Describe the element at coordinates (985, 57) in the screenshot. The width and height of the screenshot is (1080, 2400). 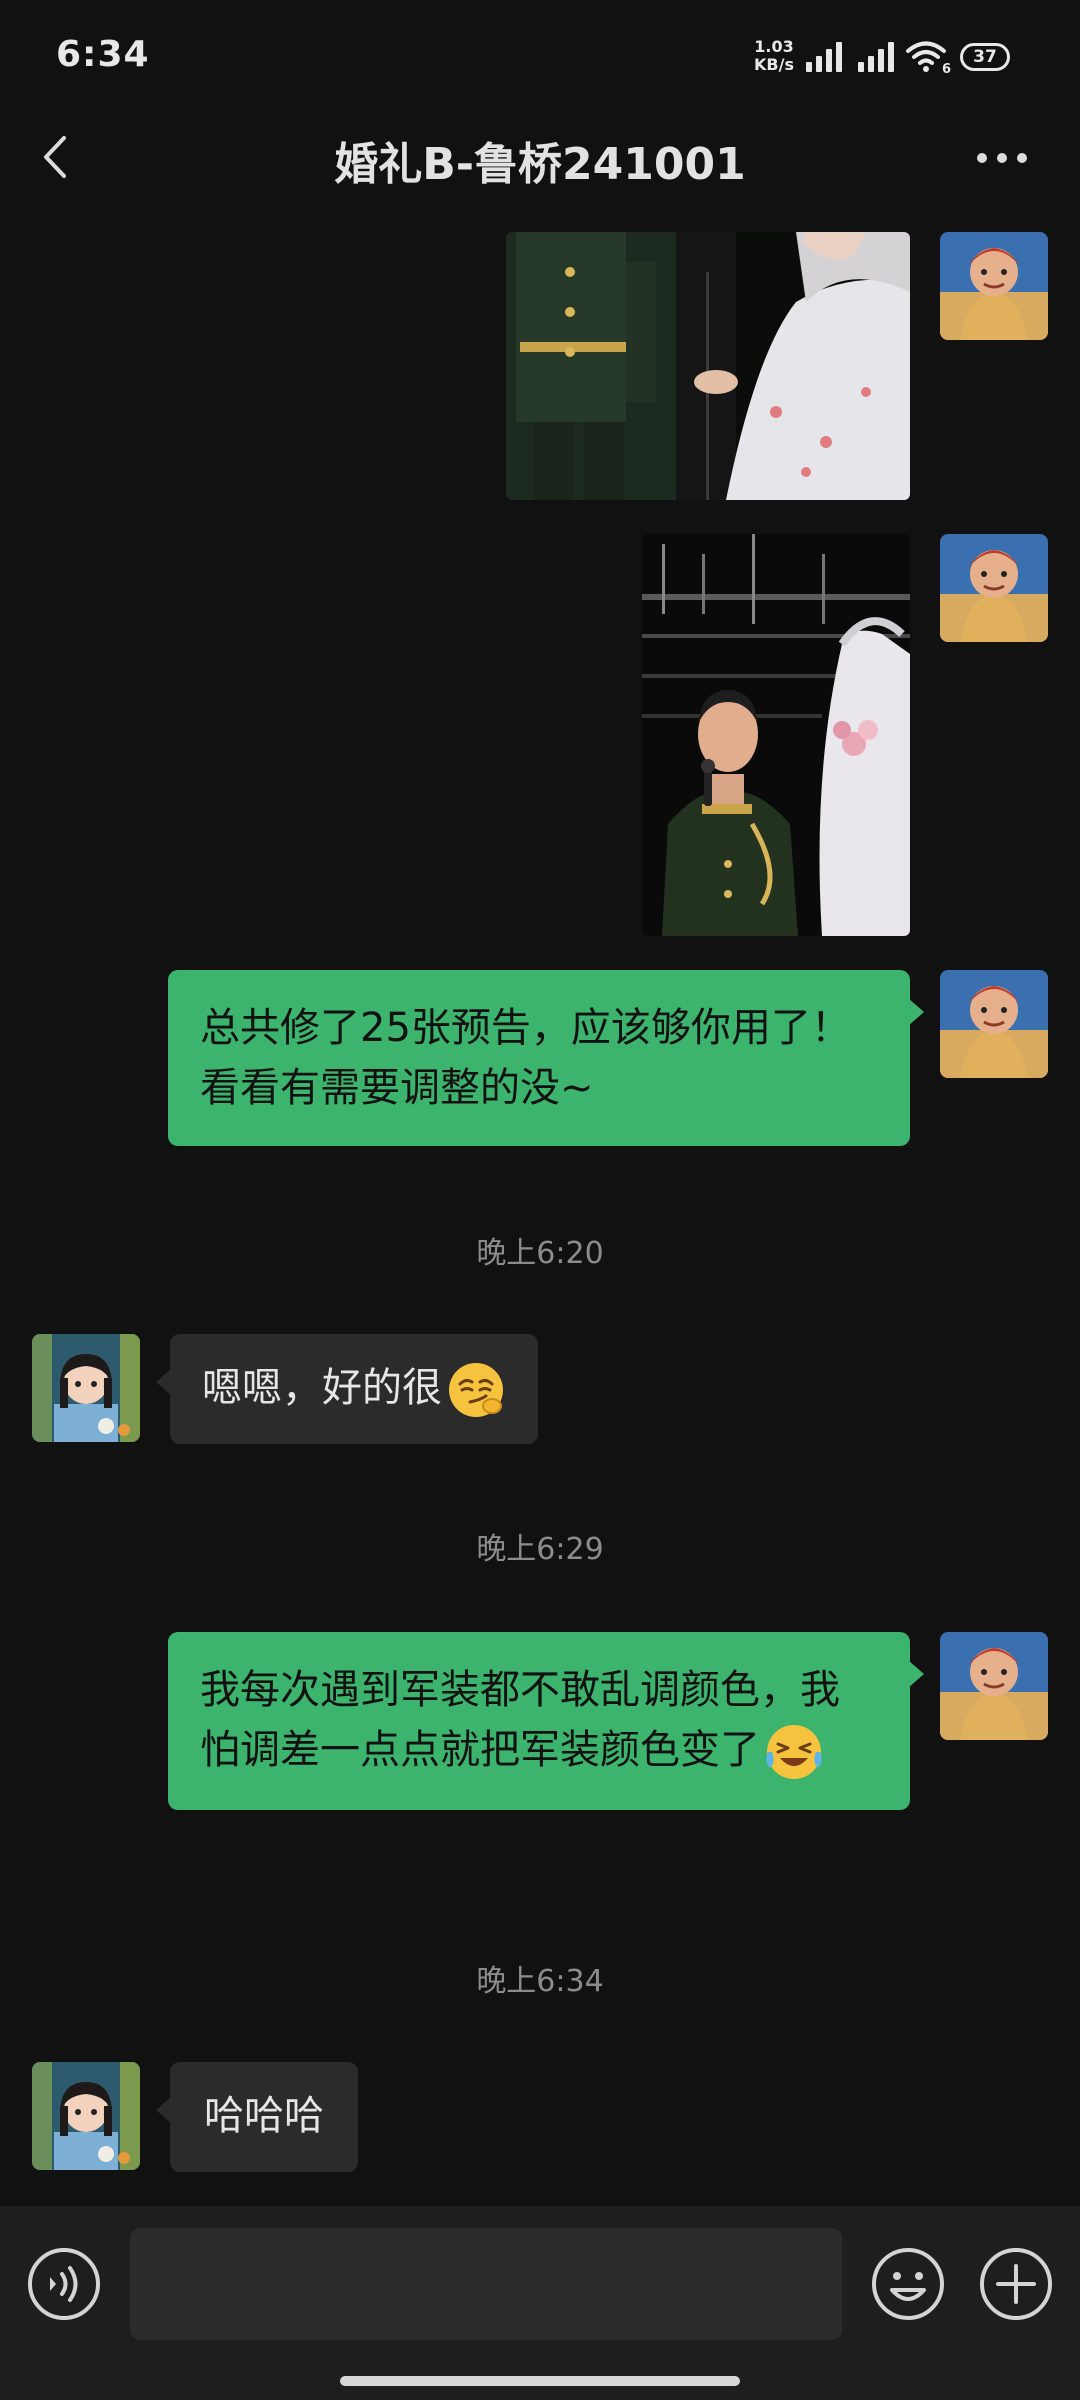
I see `battery-indicator: 37` at that location.